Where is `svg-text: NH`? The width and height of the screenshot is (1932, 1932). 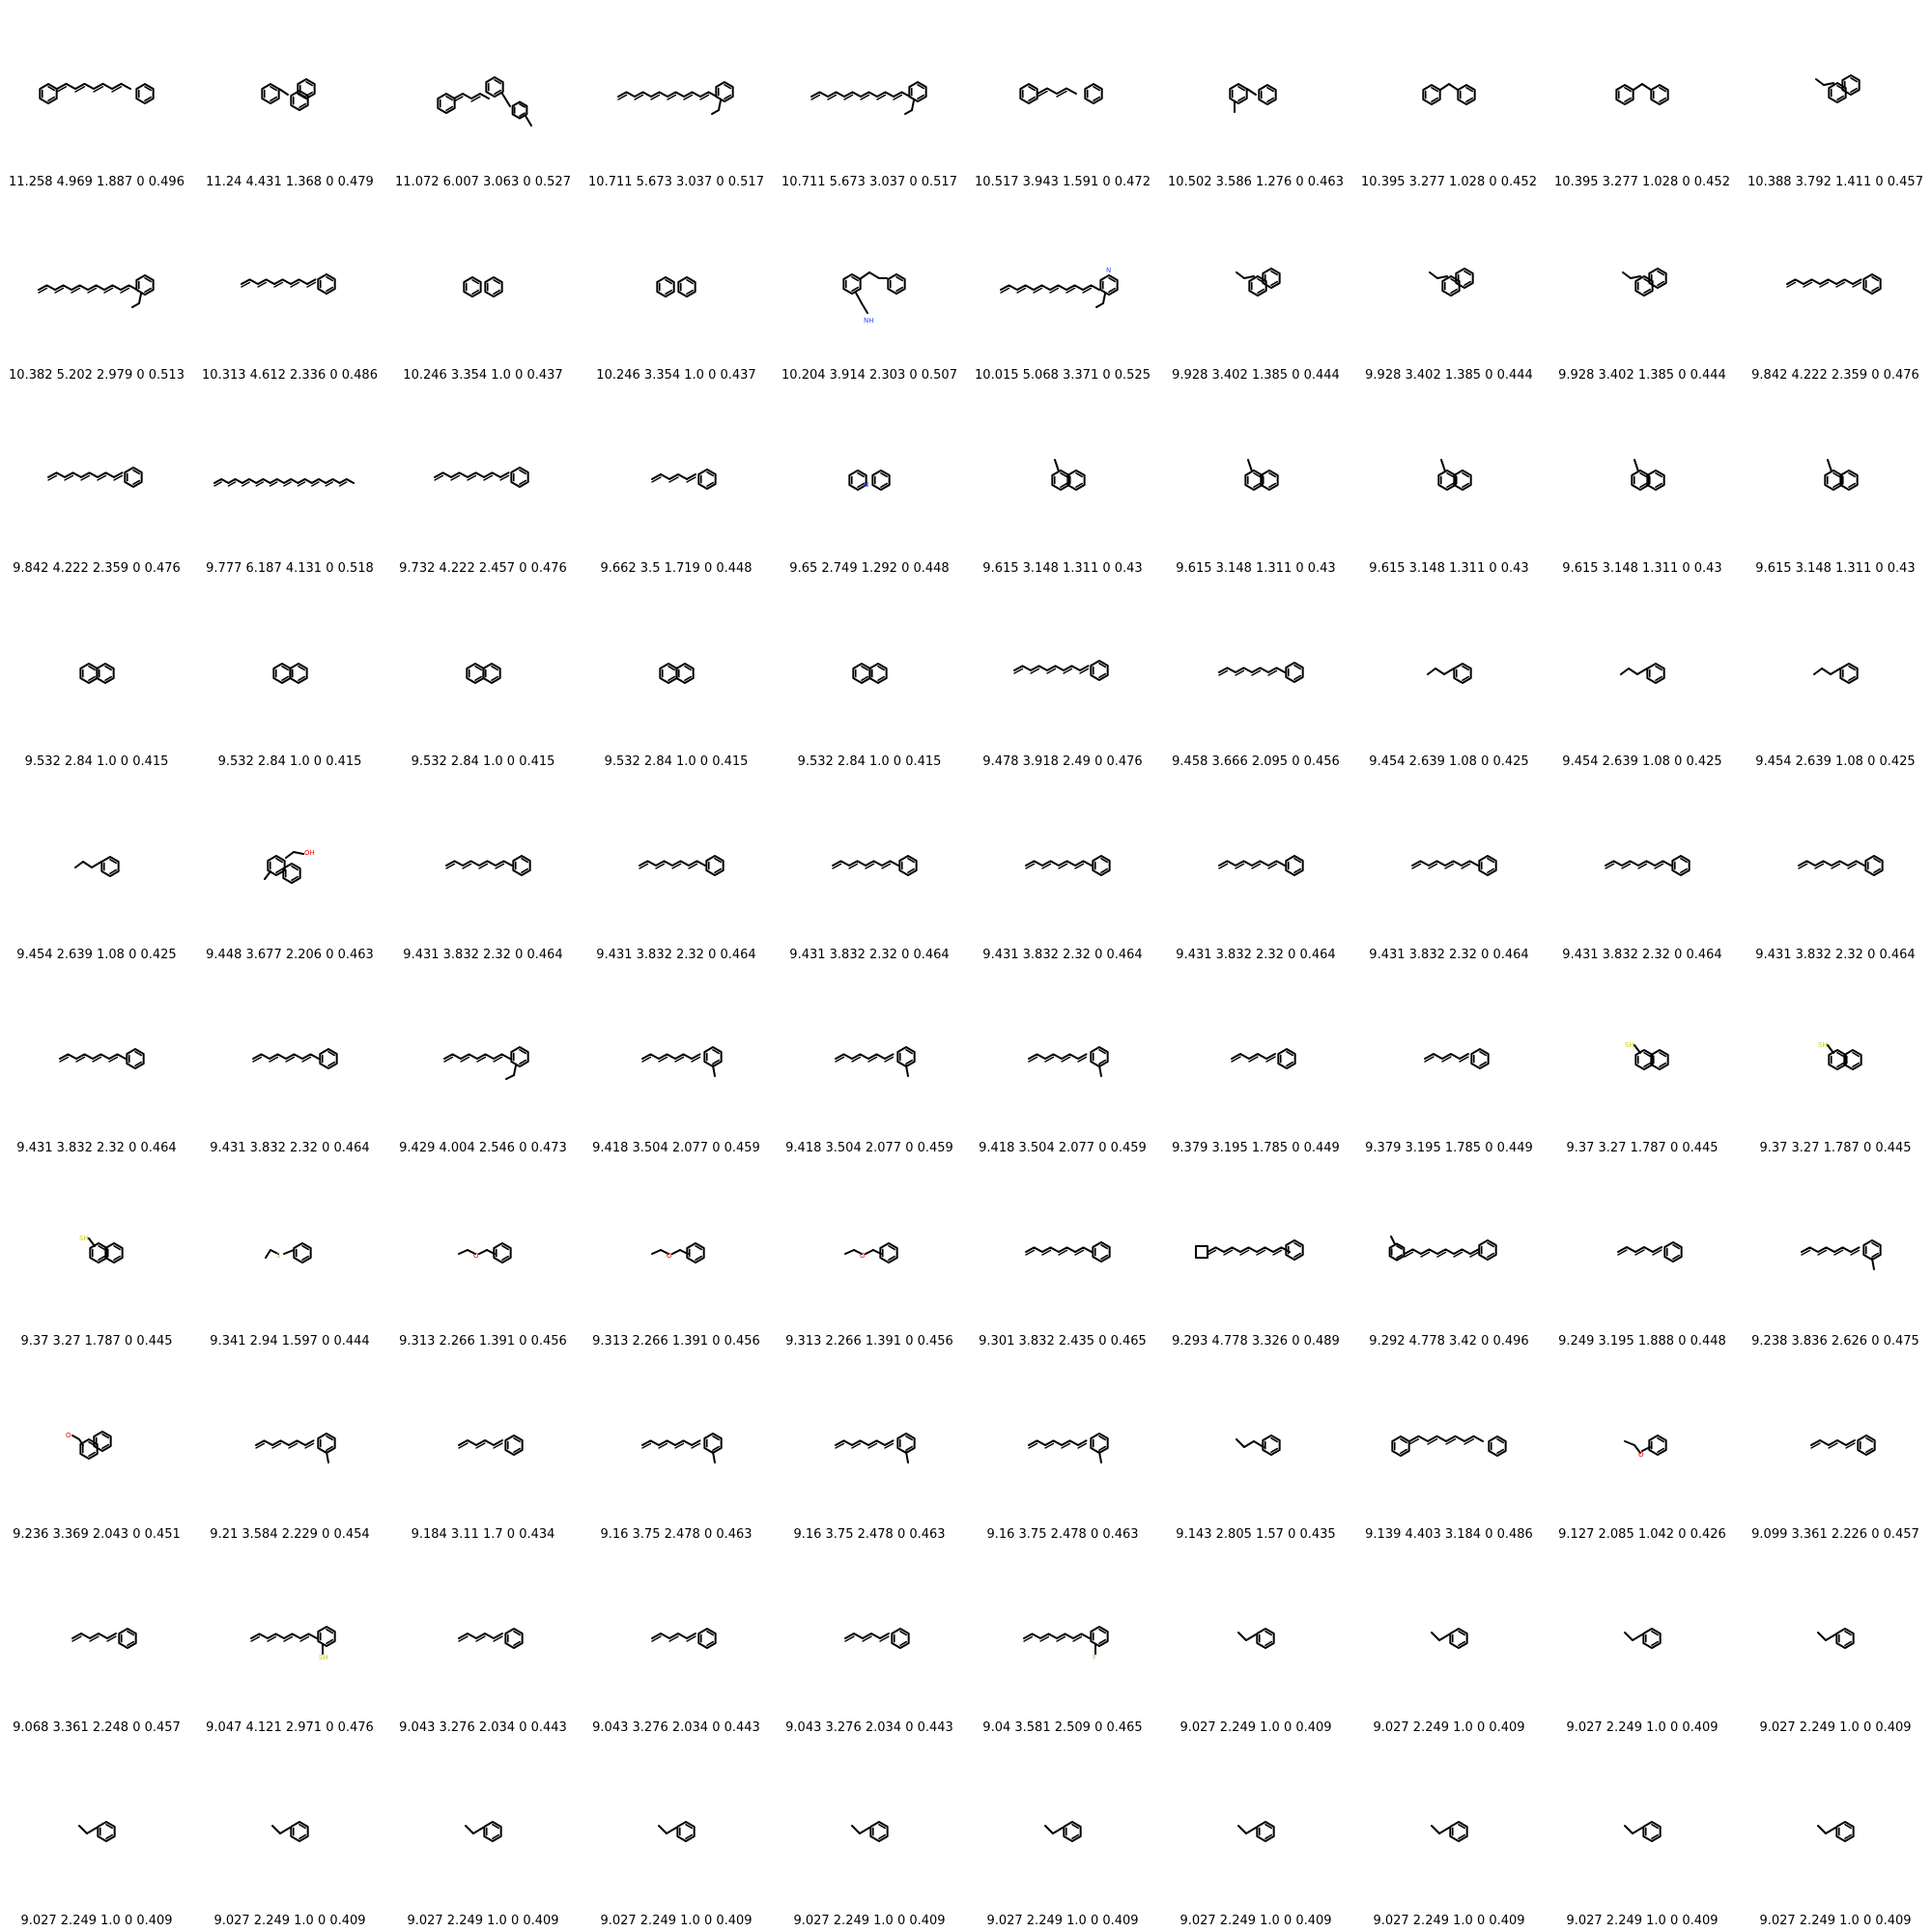 svg-text: NH is located at coordinates (869, 321).